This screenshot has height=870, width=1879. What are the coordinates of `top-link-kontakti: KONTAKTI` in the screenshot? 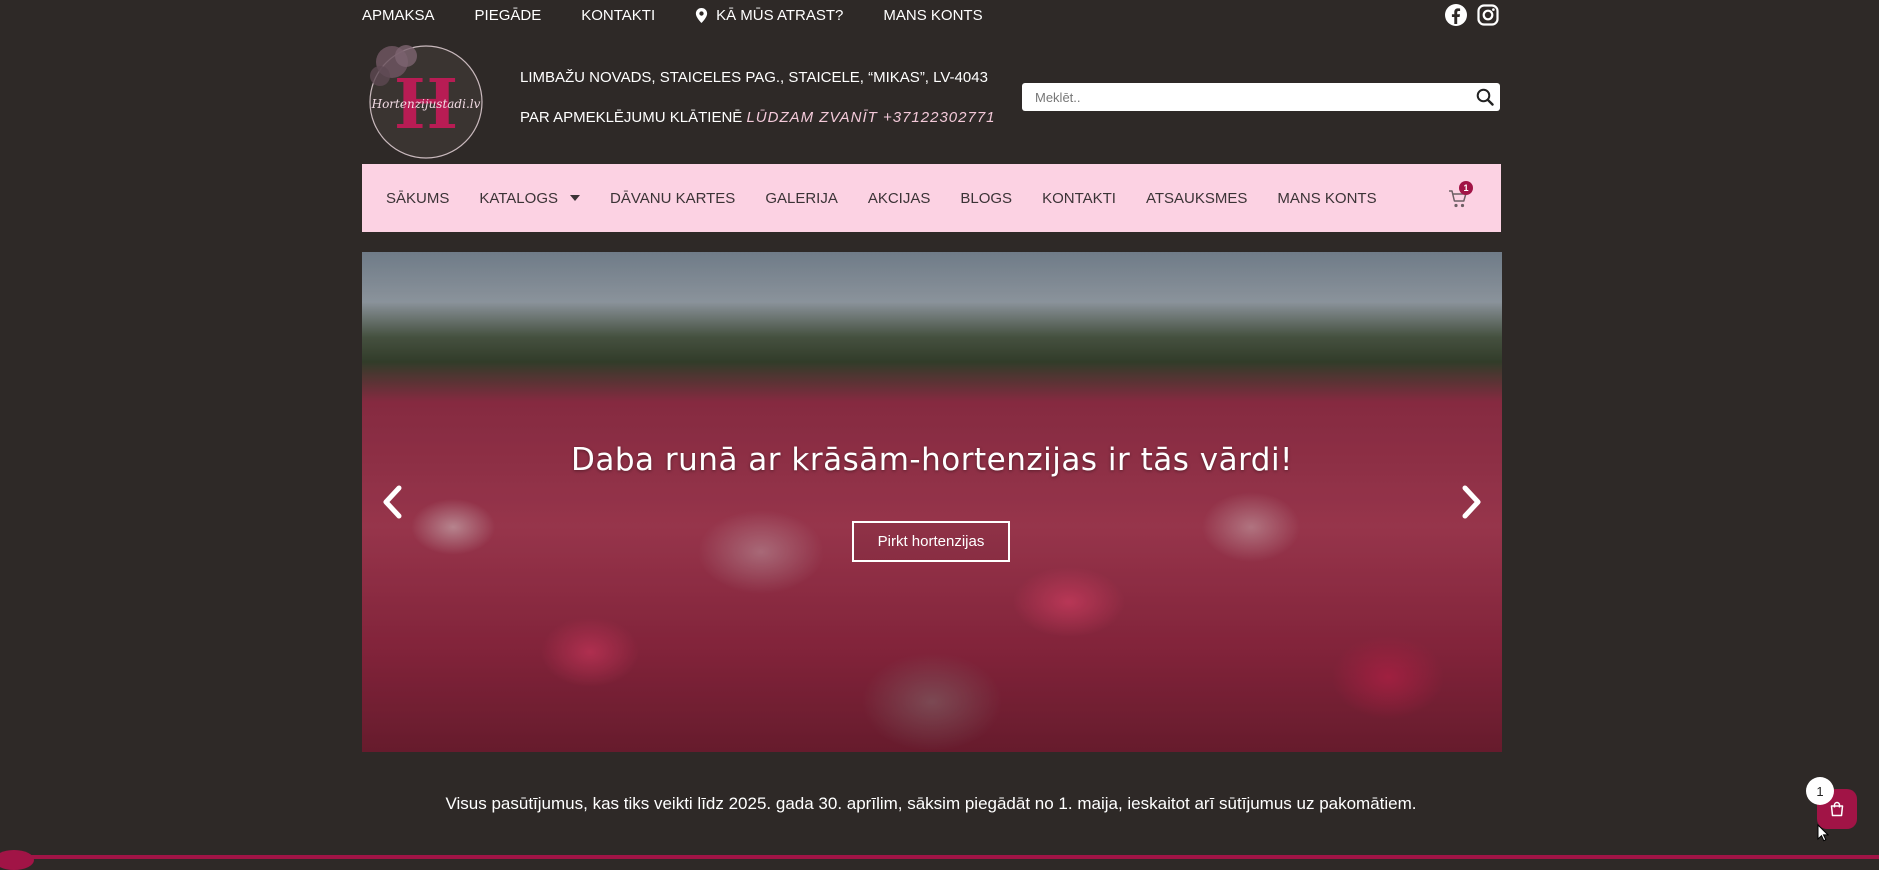 It's located at (618, 15).